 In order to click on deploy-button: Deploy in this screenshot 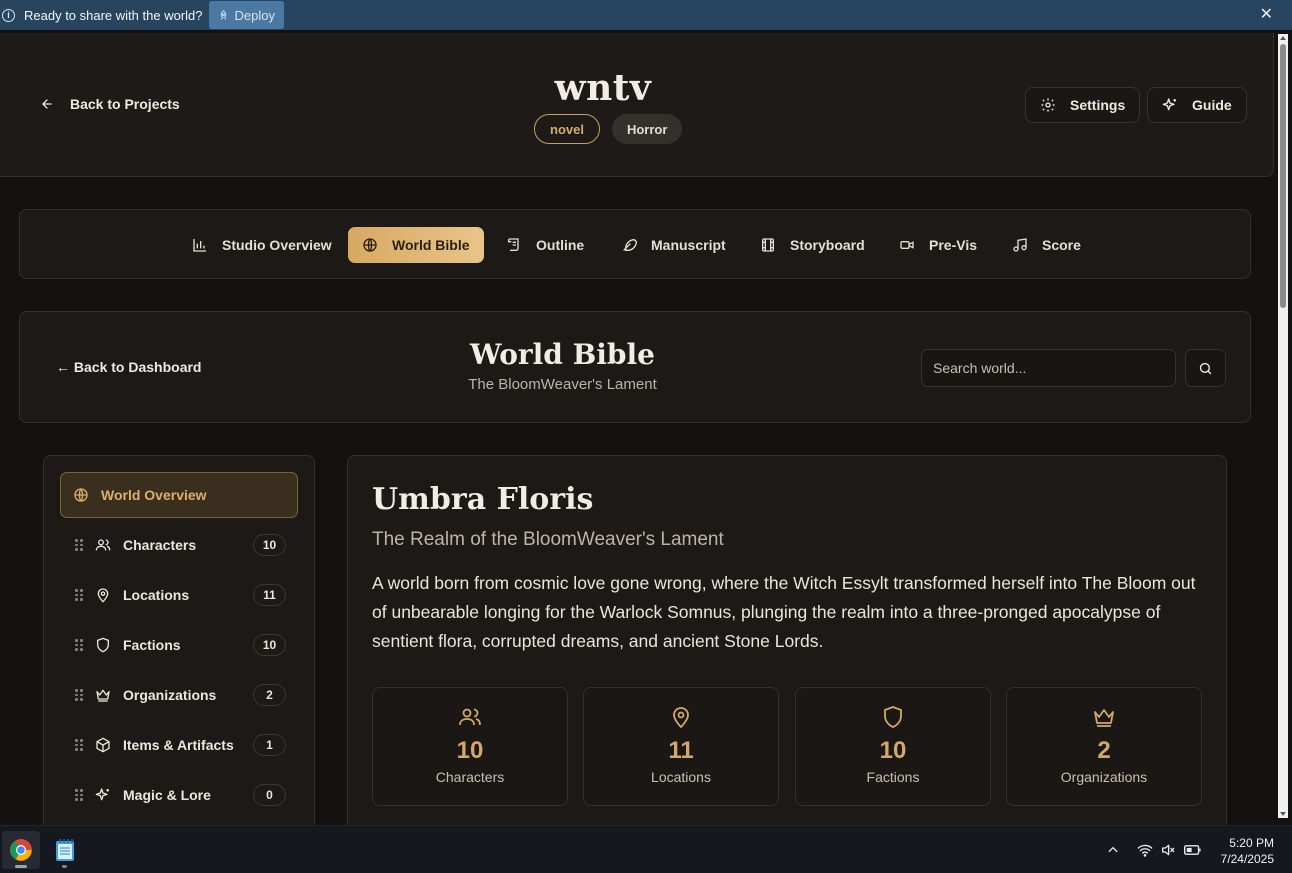, I will do `click(246, 15)`.